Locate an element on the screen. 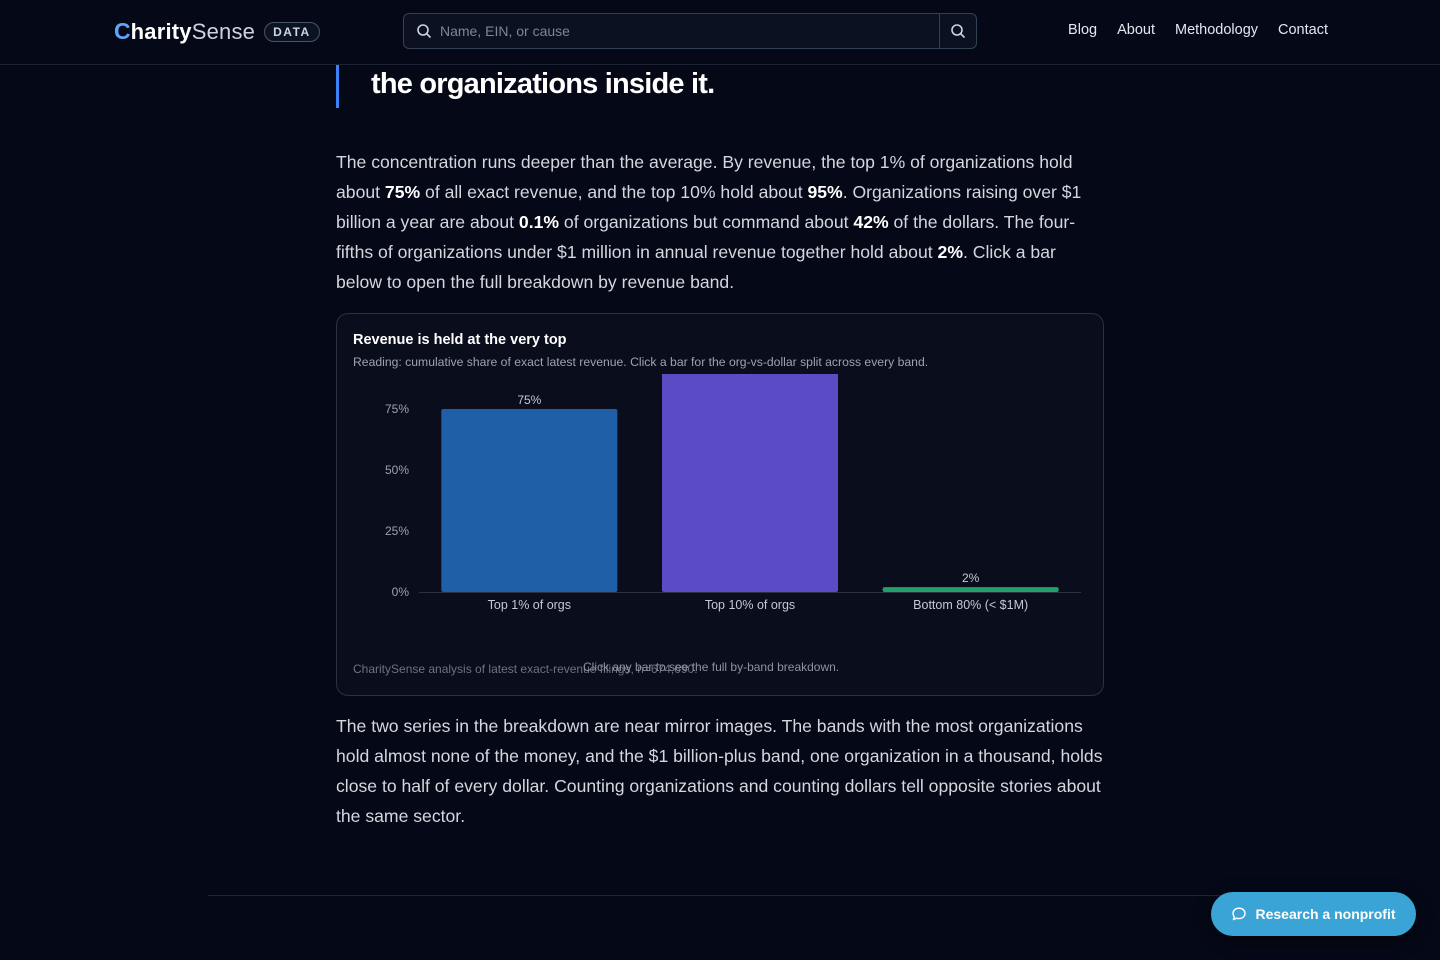  search-icon is located at coordinates (424, 31).